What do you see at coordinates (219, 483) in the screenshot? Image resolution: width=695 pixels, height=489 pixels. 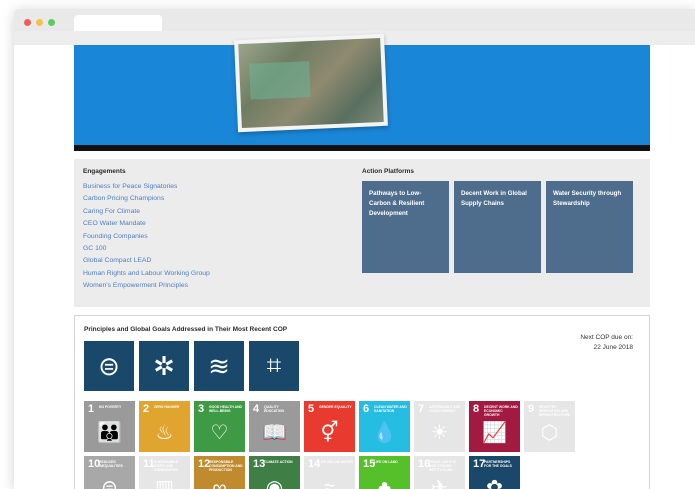 I see `infinity-icon: ∞` at bounding box center [219, 483].